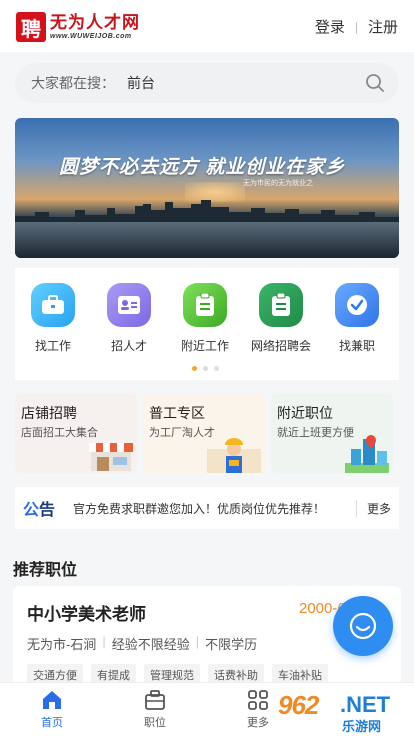 The image size is (414, 736). I want to click on carousel-pager, so click(205, 368).